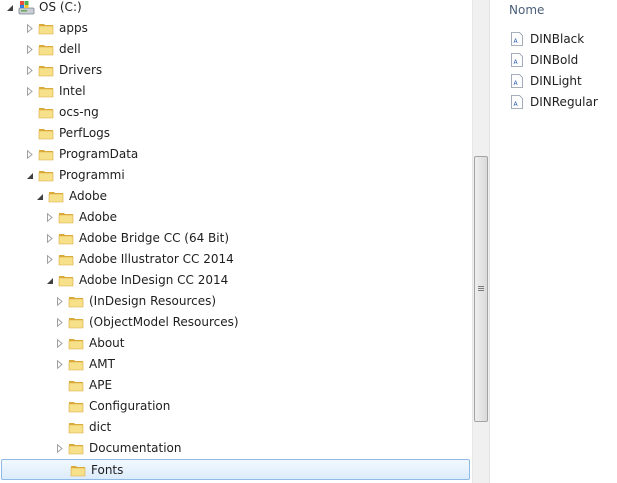 The height and width of the screenshot is (483, 617). Describe the element at coordinates (70, 49) in the screenshot. I see `tree-item-label: dell` at that location.